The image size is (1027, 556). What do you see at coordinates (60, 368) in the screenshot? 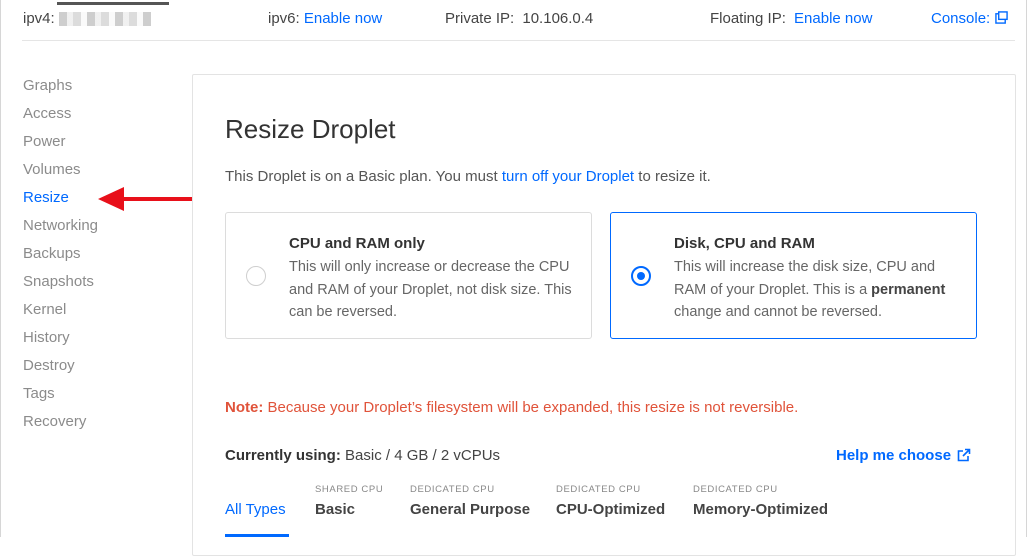
I see `sidebar-item-destroy: Destroy` at bounding box center [60, 368].